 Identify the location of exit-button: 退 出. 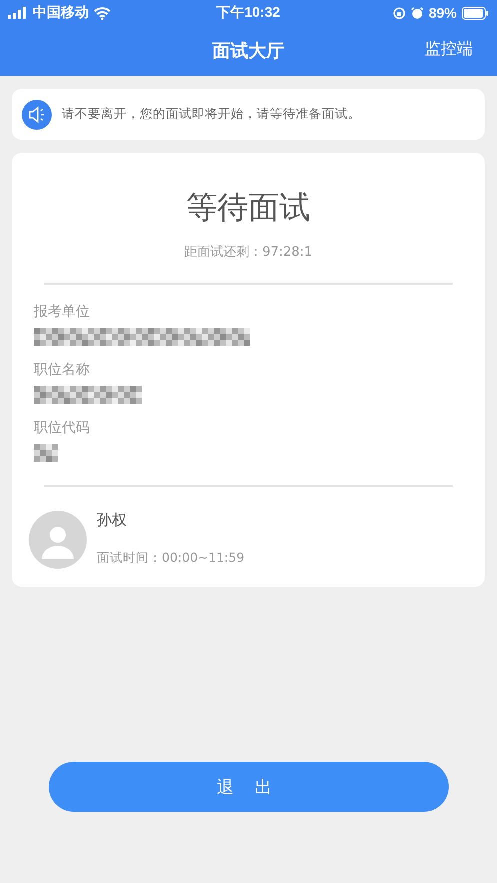
(248, 787).